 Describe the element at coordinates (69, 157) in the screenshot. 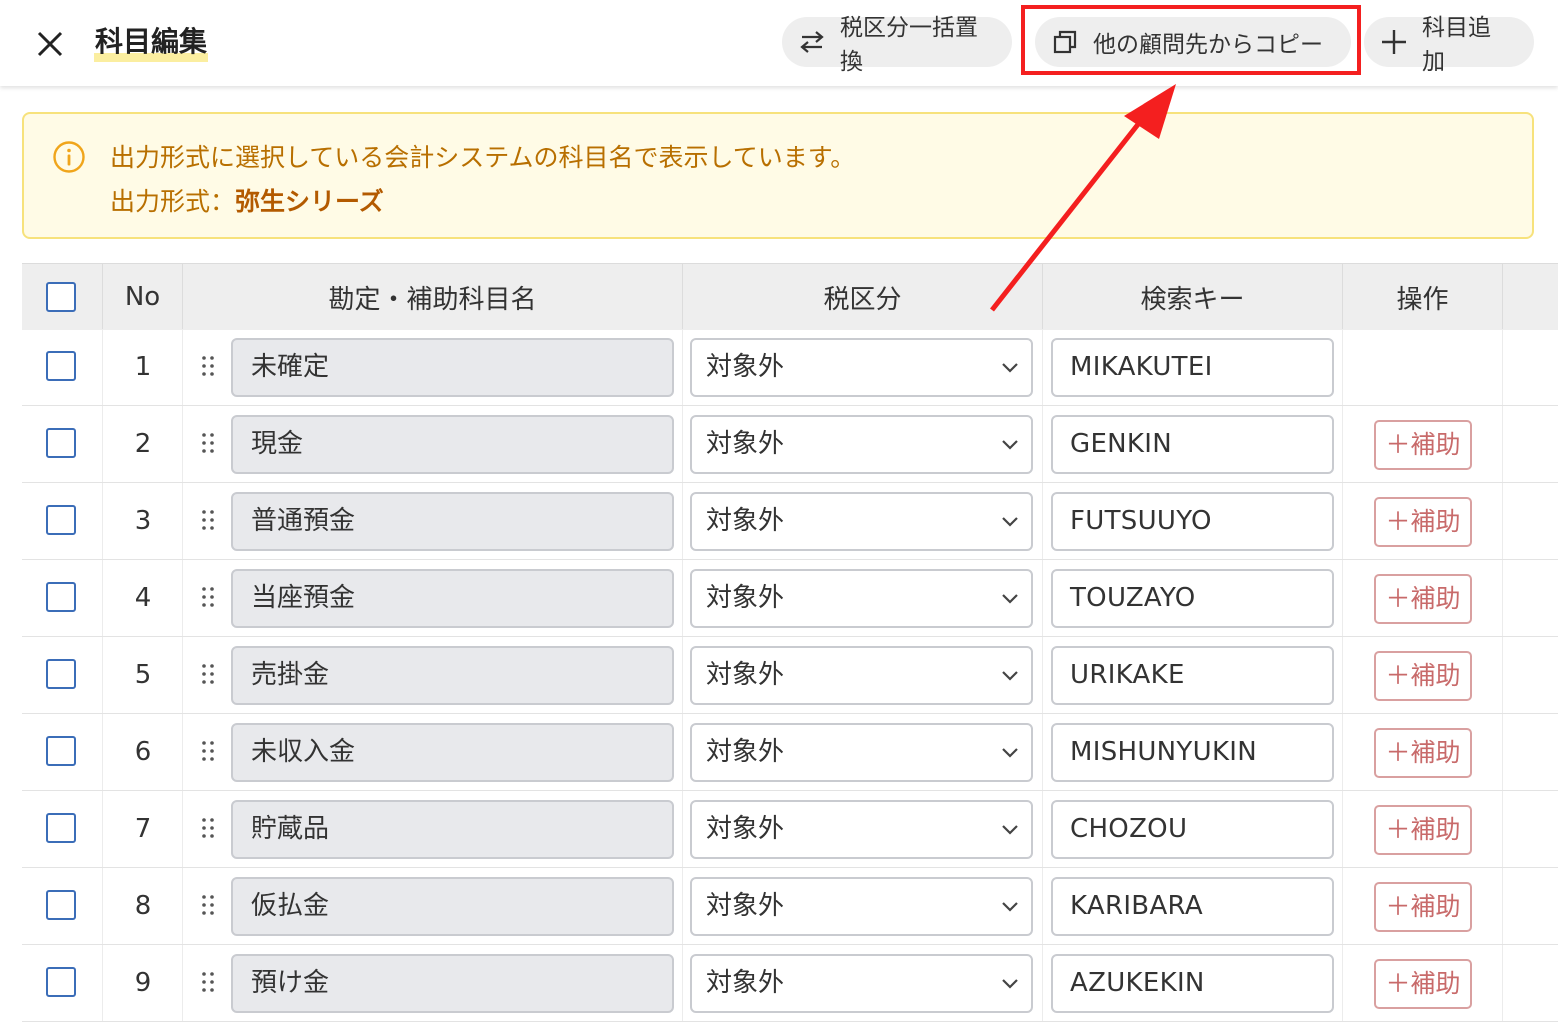

I see `info-icon` at that location.